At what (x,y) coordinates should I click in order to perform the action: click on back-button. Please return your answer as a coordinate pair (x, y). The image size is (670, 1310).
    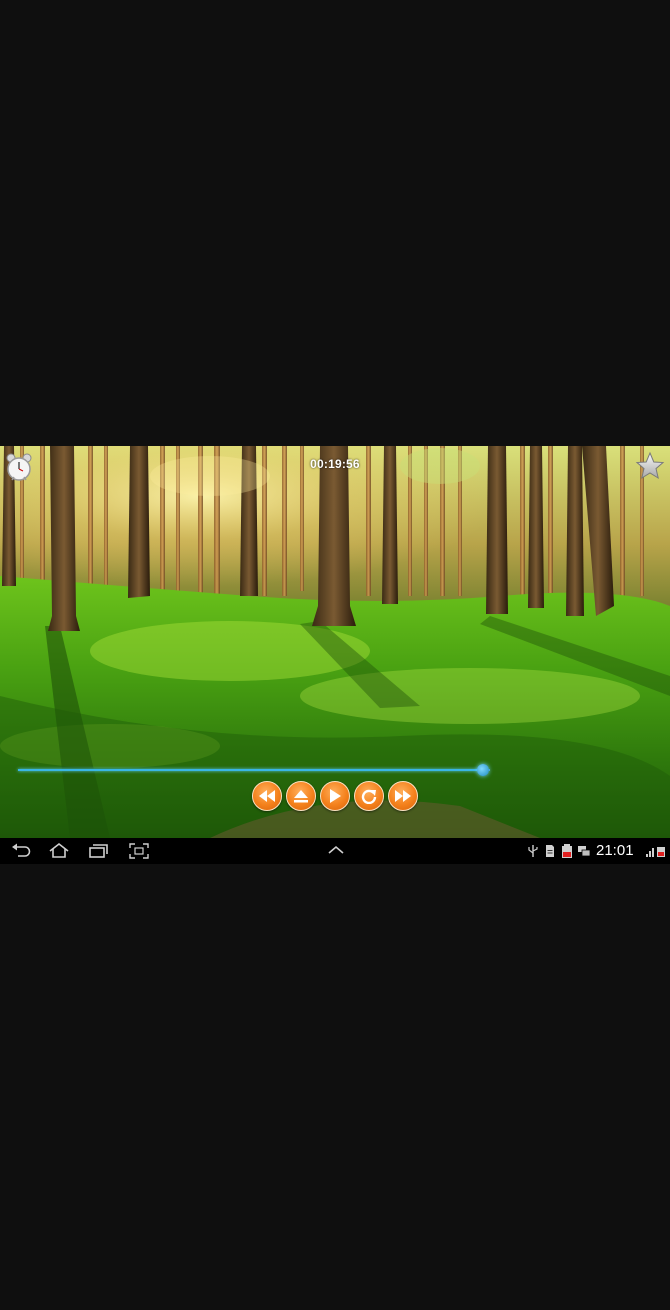
    Looking at the image, I should click on (21, 851).